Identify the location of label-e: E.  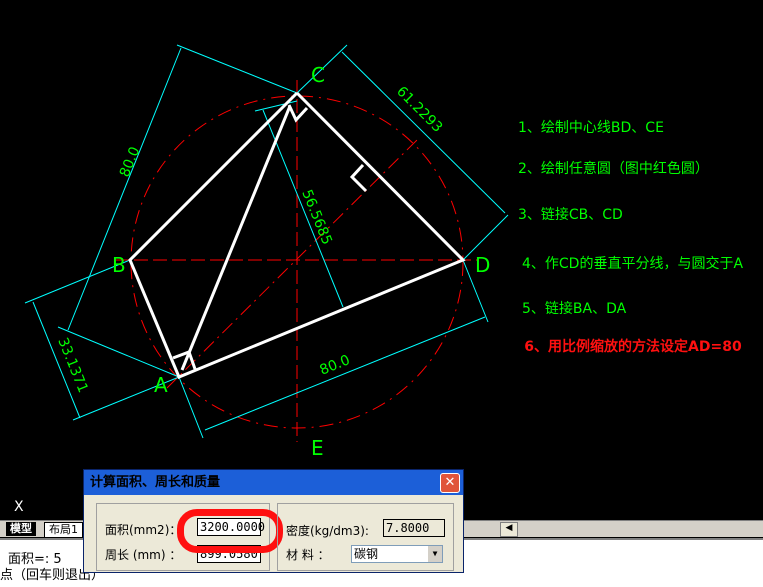
(317, 448).